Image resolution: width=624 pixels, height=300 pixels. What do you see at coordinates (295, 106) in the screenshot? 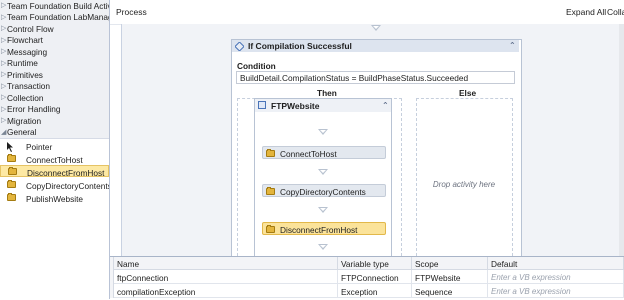
I see `sequence-title: FTPWebsite` at bounding box center [295, 106].